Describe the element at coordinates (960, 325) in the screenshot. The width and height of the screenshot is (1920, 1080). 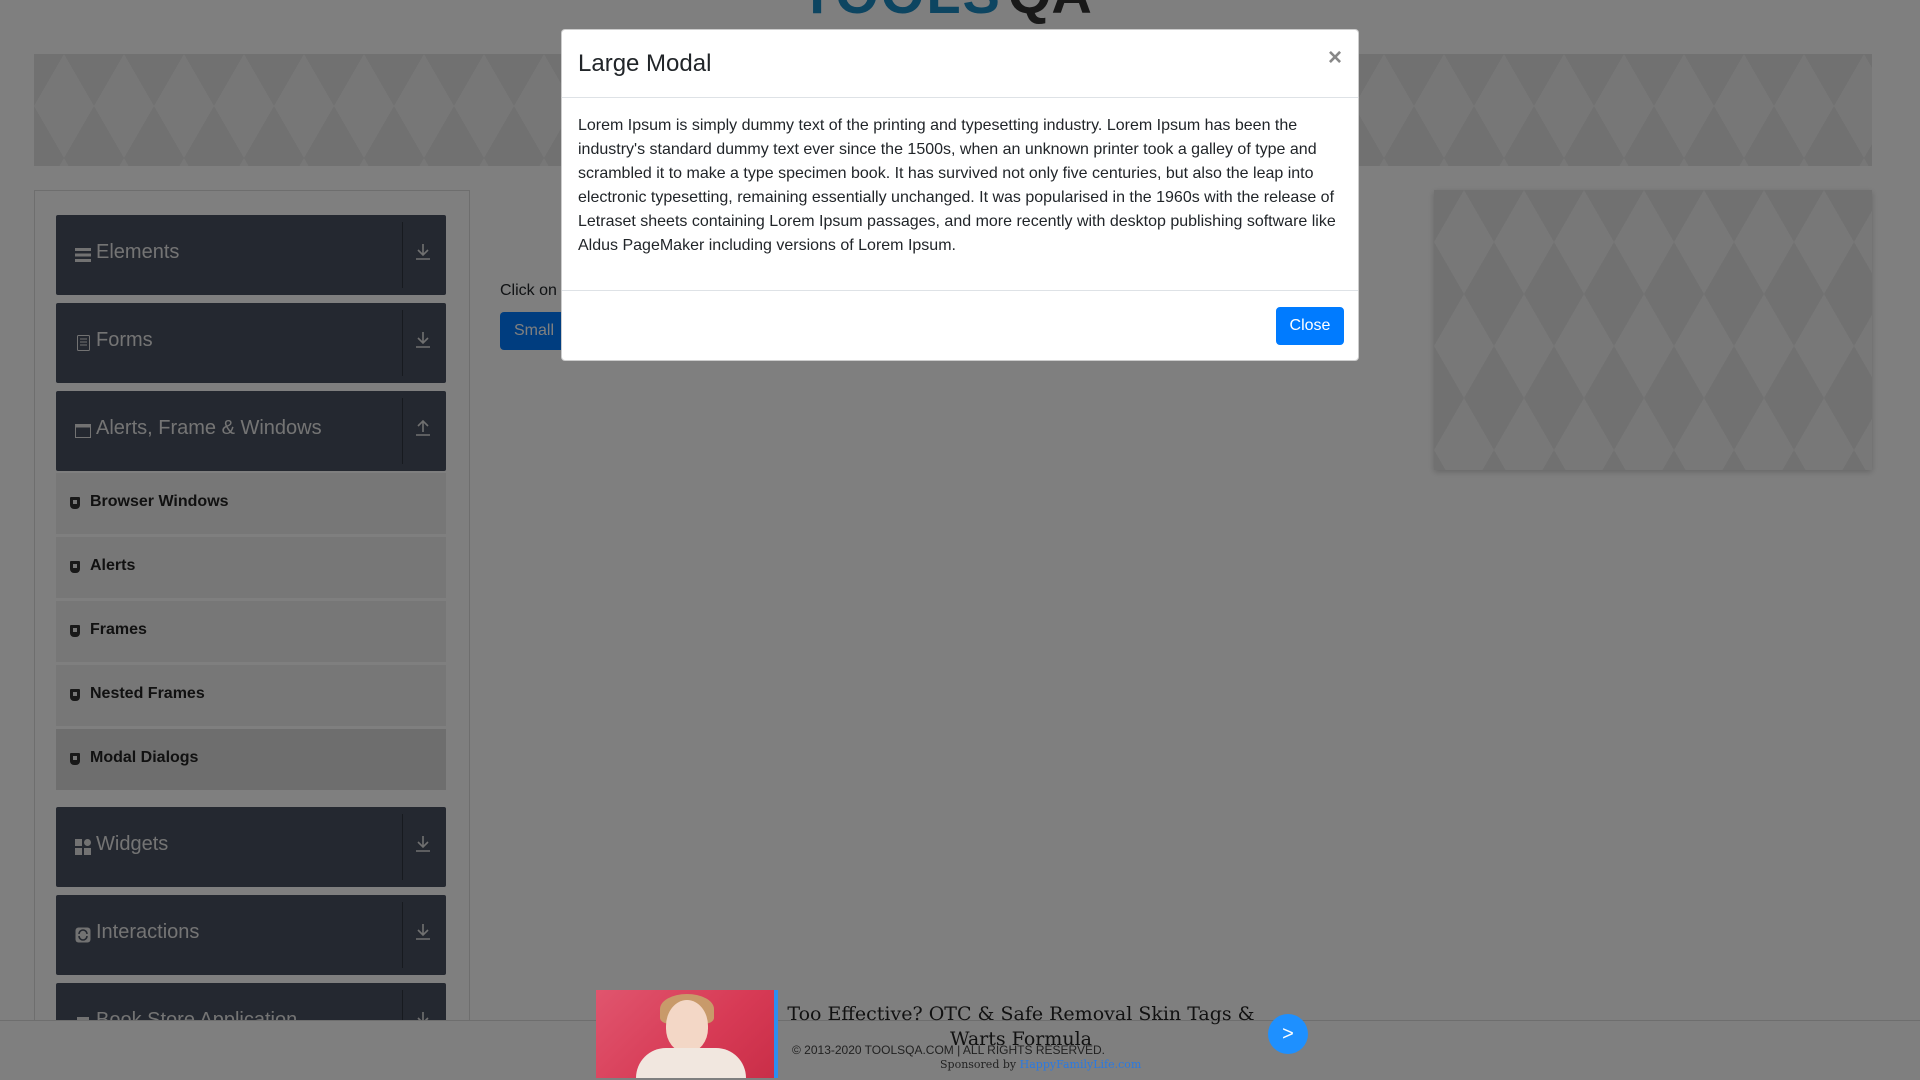
I see `modal-footer: Close` at that location.